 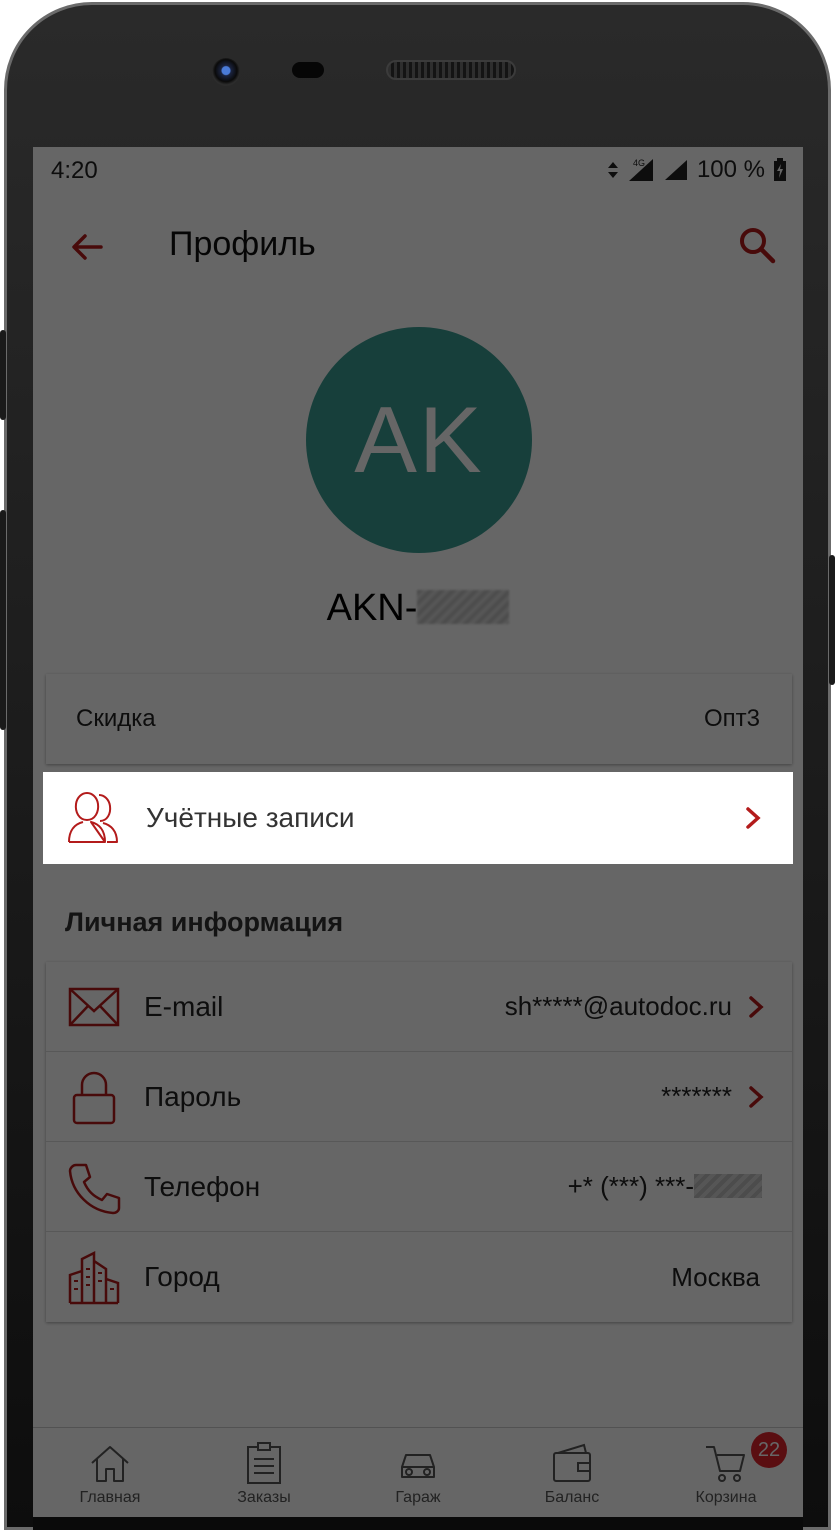 I want to click on orders-icon, so click(x=264, y=1463).